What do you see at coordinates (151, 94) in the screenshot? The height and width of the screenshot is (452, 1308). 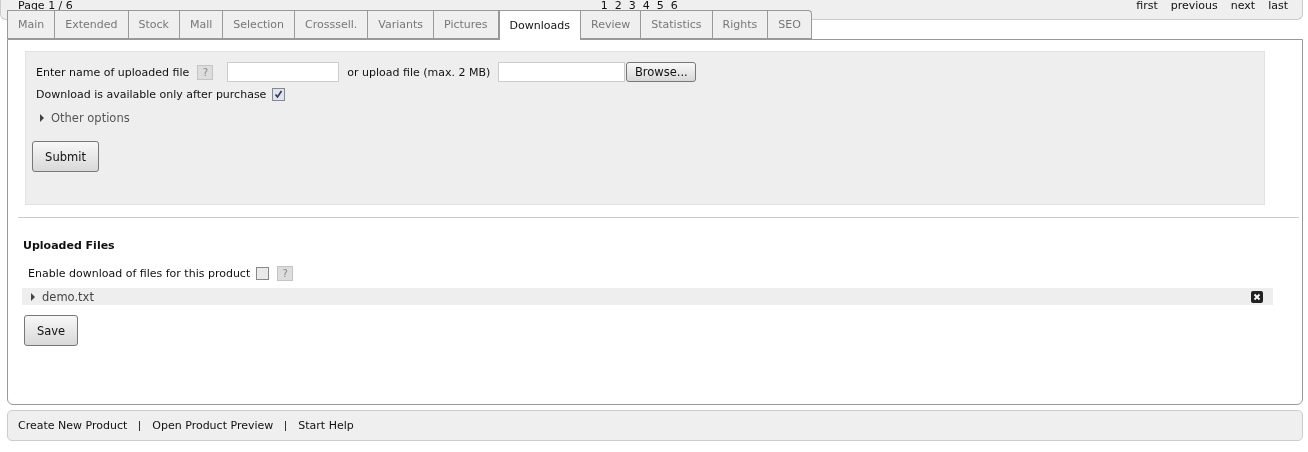 I see `checkbox-label: Download is available only after purchase` at bounding box center [151, 94].